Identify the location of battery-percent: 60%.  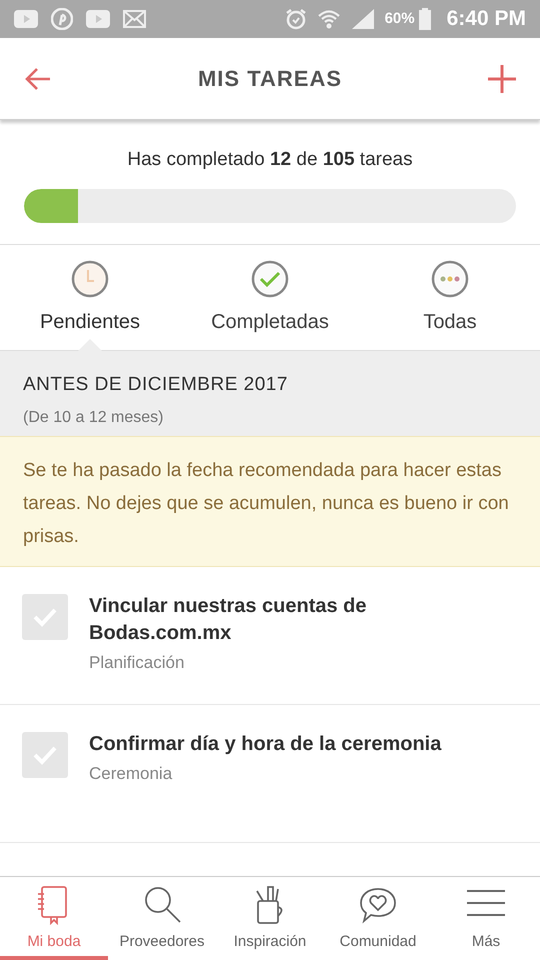
(399, 18).